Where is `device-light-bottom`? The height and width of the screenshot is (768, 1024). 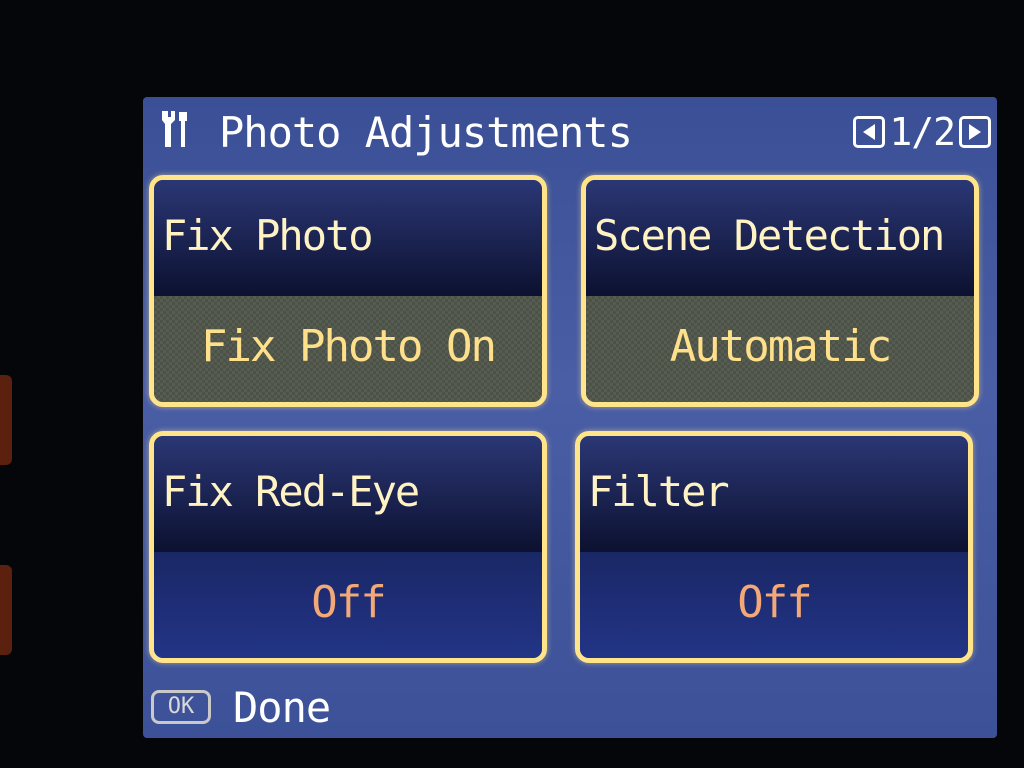 device-light-bottom is located at coordinates (6, 610).